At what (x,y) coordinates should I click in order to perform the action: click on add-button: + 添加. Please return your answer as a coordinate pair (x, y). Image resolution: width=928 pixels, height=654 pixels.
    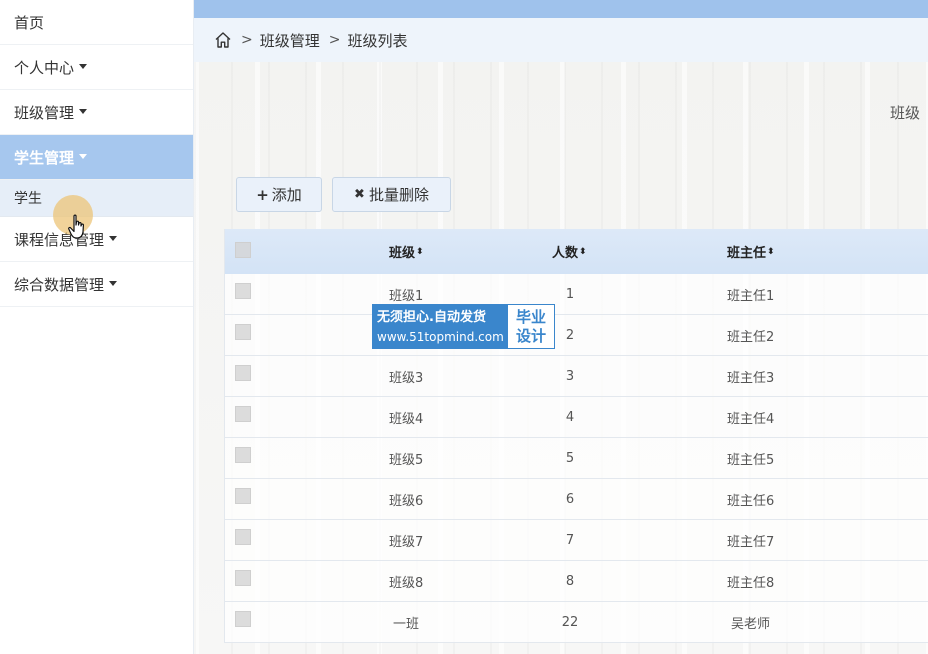
    Looking at the image, I should click on (279, 194).